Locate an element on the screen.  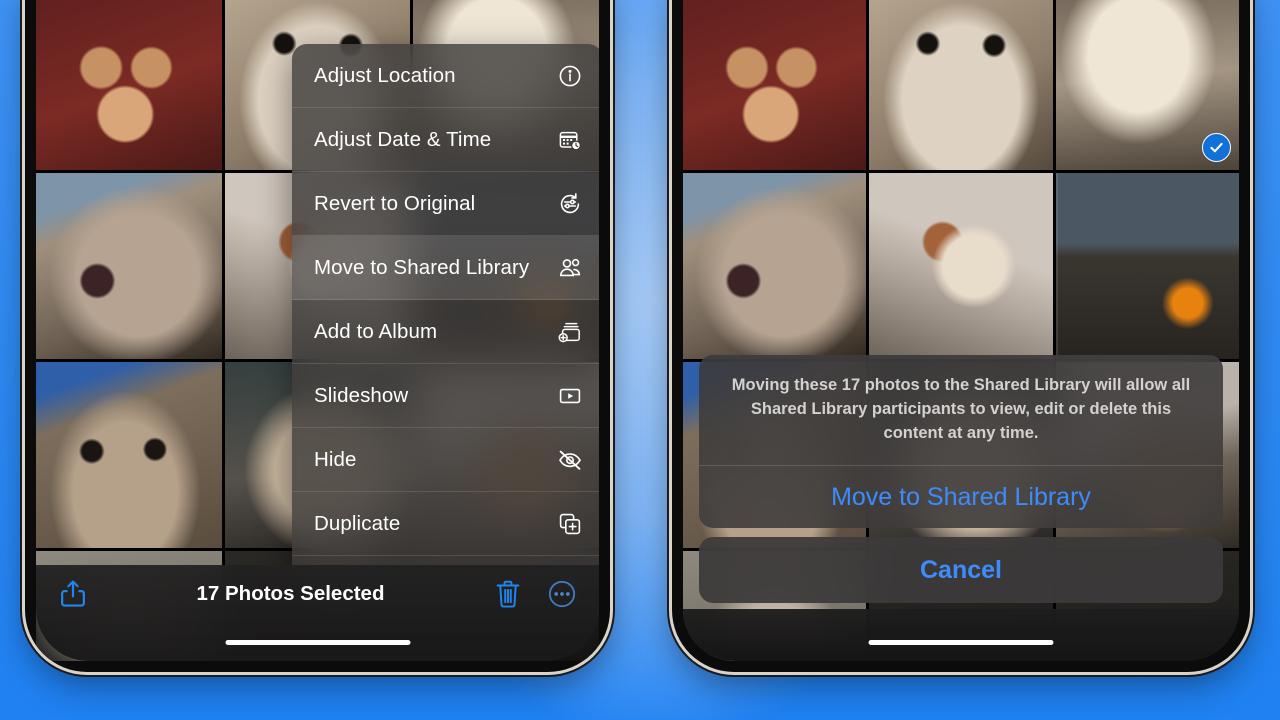
home-indicator-right is located at coordinates (961, 642).